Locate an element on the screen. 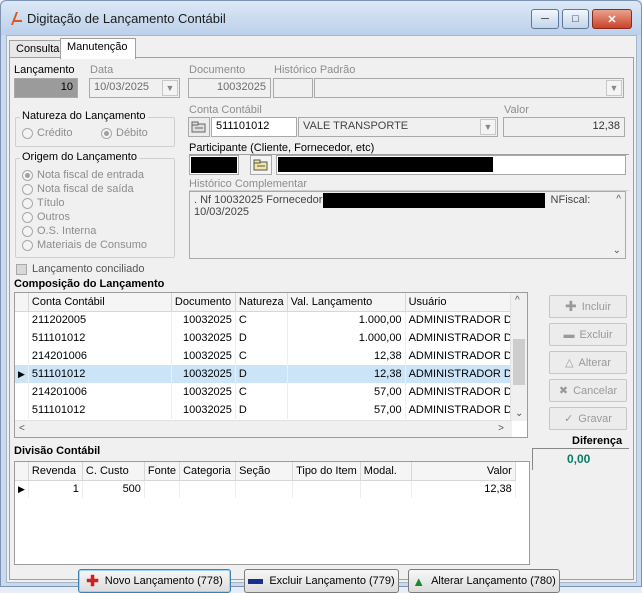 This screenshot has width=642, height=593. data-dropdown-button: ▼ is located at coordinates (170, 88).